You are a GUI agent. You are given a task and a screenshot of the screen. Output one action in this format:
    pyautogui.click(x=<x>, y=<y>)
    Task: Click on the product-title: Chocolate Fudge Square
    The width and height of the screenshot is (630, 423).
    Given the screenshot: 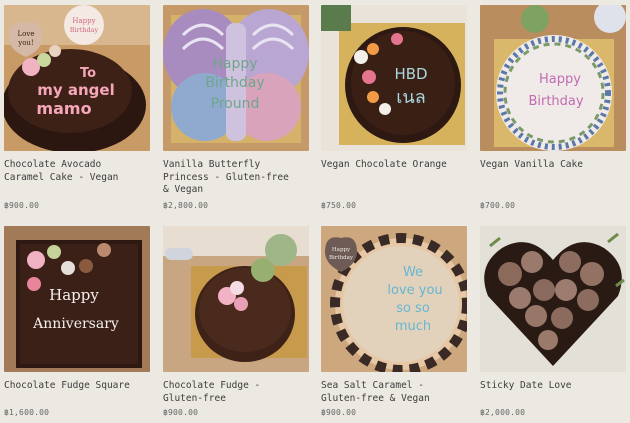 What is the action you would take?
    pyautogui.click(x=84, y=386)
    